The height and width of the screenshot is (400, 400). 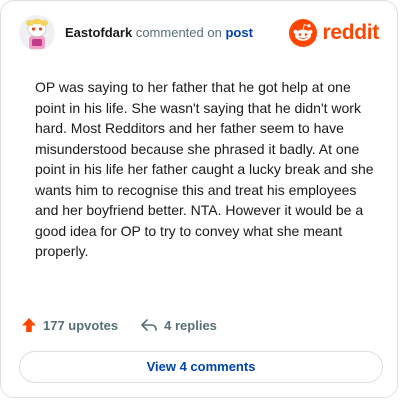 I want to click on replies-stat: 4 replies, so click(x=178, y=325).